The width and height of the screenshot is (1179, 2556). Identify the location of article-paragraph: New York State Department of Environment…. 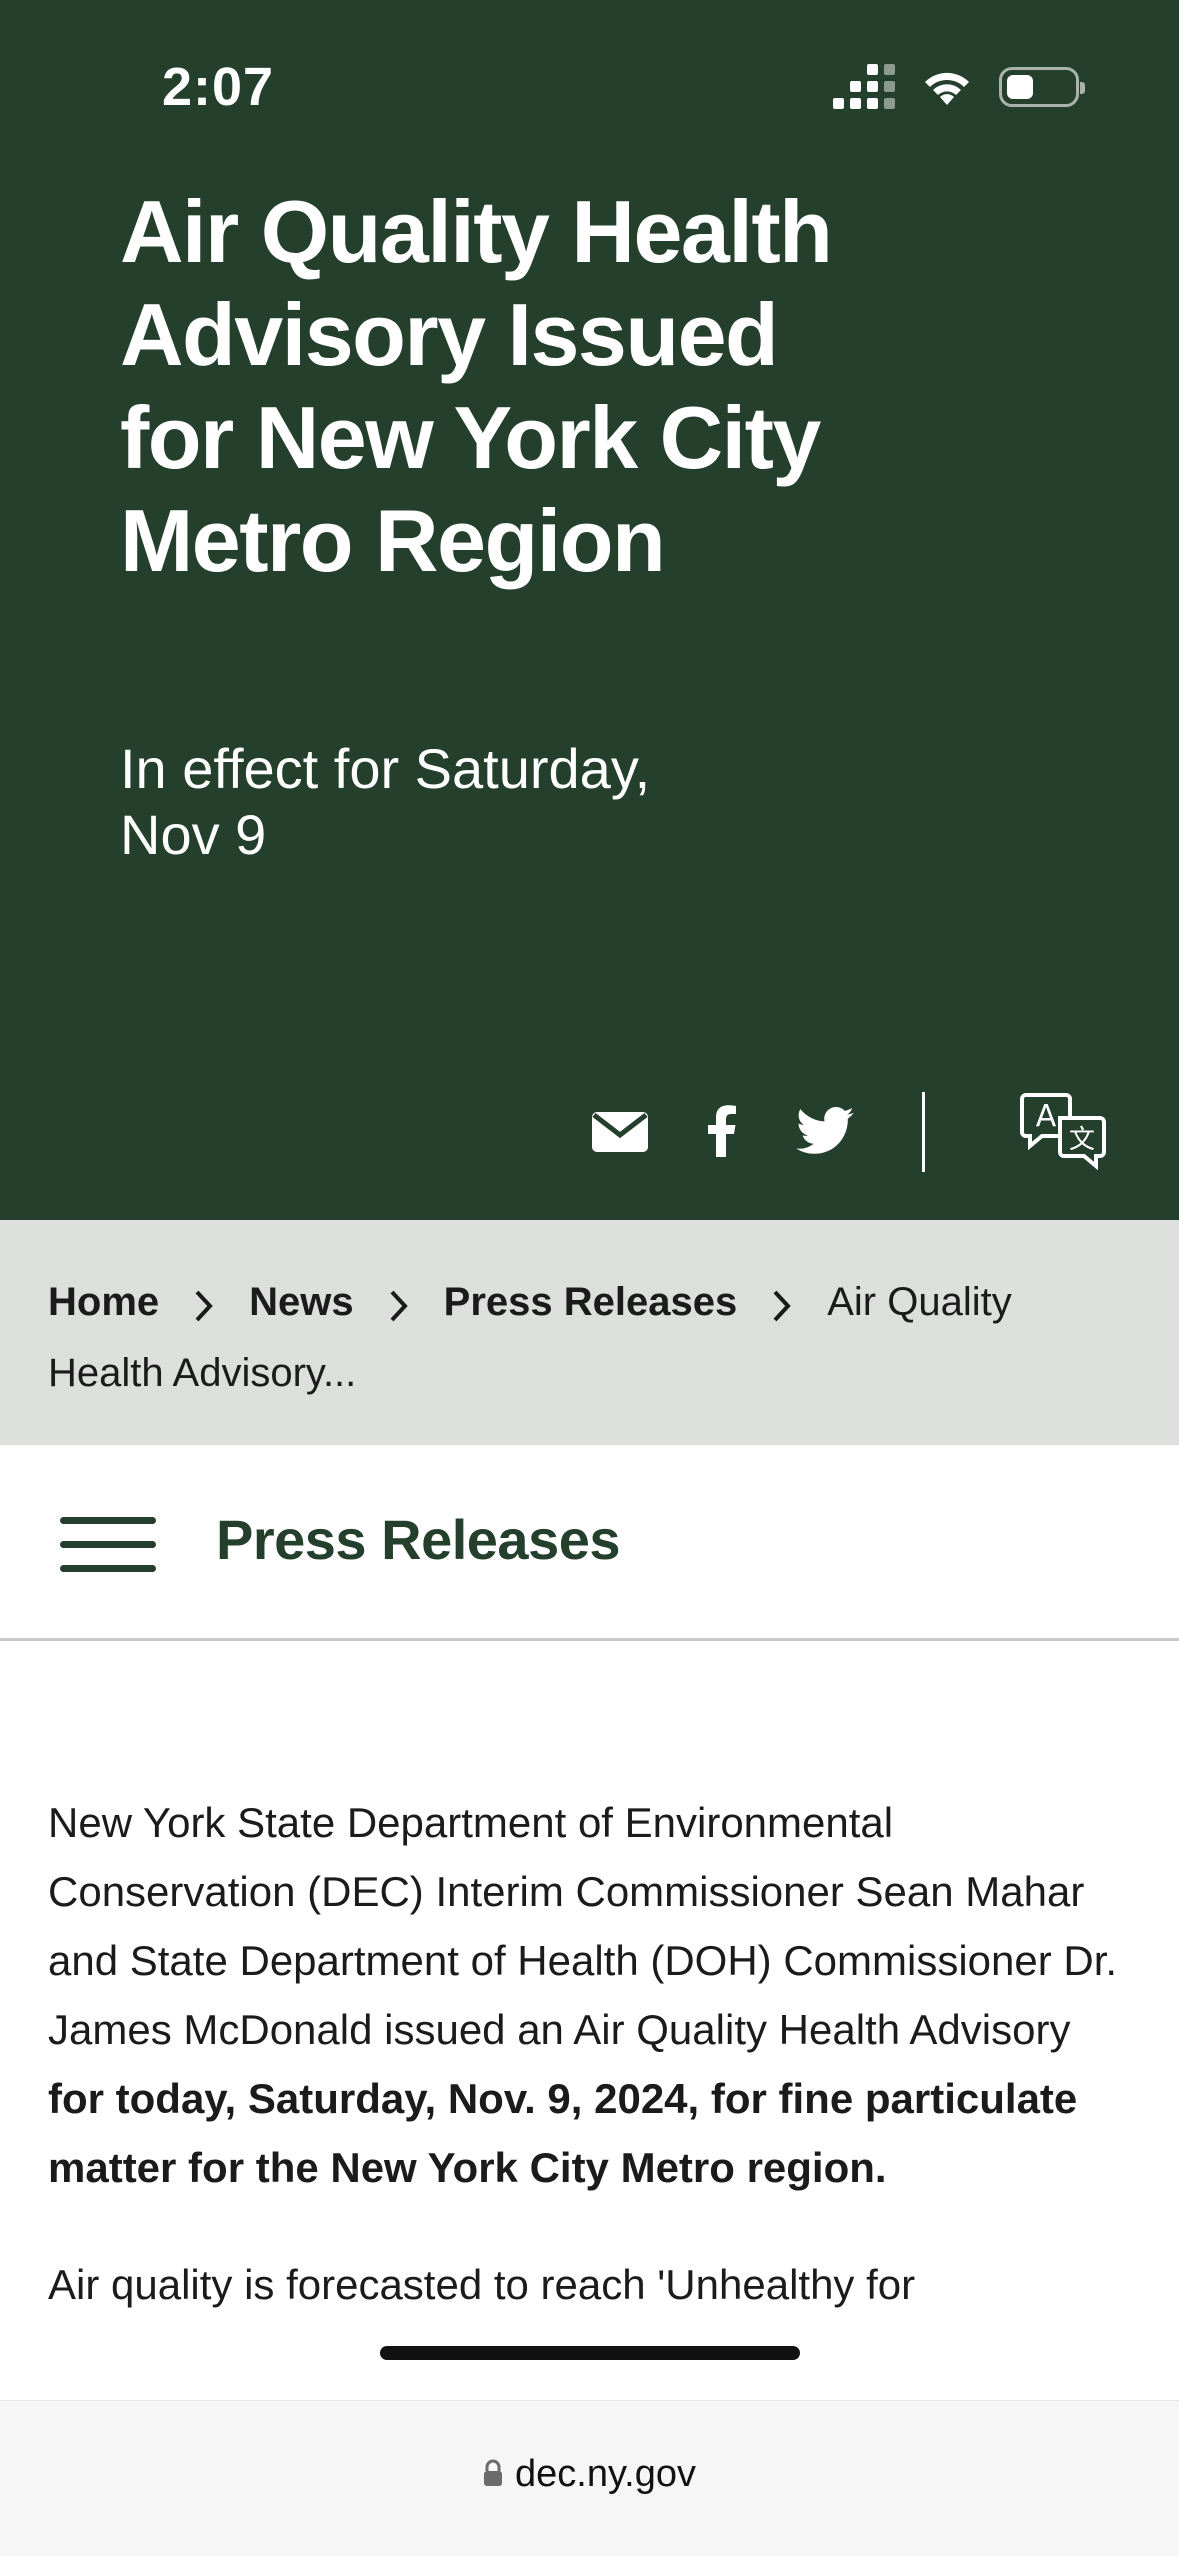
(583, 1995).